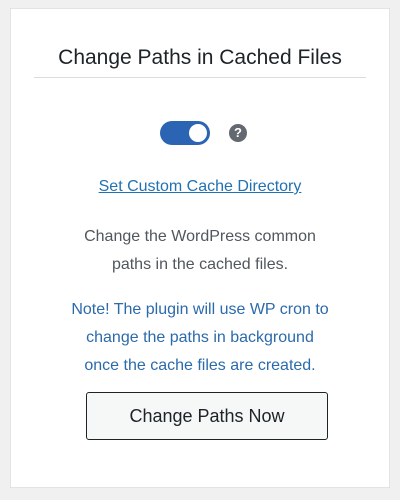 Image resolution: width=400 pixels, height=500 pixels. Describe the element at coordinates (200, 309) in the screenshot. I see `note-line: Note! The plugin will use WP cron to` at that location.